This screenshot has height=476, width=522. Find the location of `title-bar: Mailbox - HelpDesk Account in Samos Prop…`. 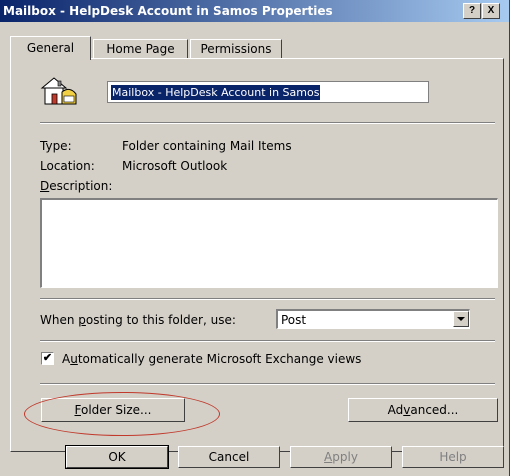

title-bar: Mailbox - HelpDesk Account in Samos Prop… is located at coordinates (254, 11).